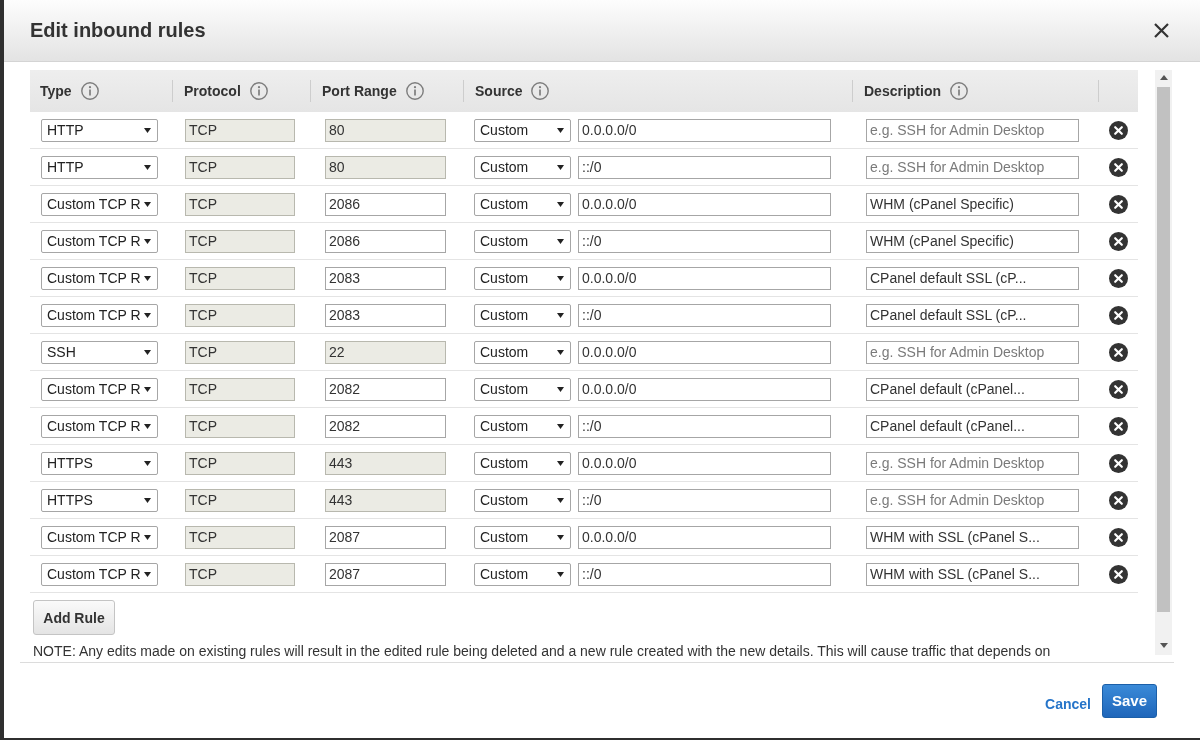 Image resolution: width=1200 pixels, height=740 pixels. What do you see at coordinates (902, 91) in the screenshot?
I see `column-header: Description` at bounding box center [902, 91].